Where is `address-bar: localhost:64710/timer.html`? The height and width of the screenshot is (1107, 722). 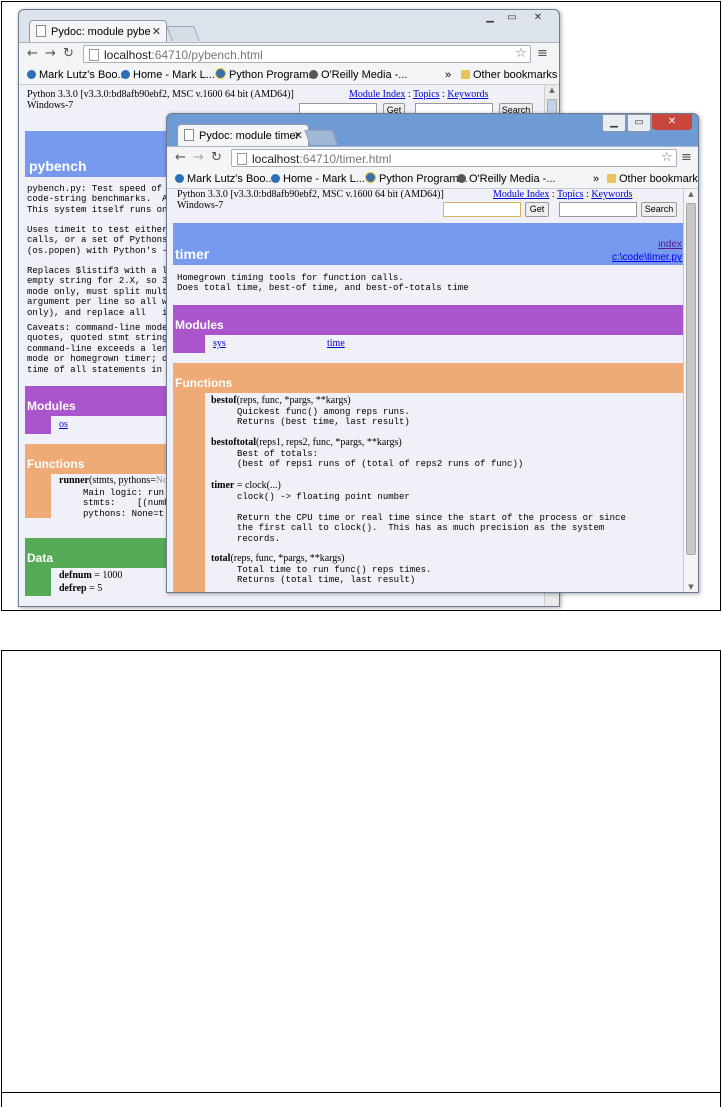 address-bar: localhost:64710/timer.html is located at coordinates (454, 158).